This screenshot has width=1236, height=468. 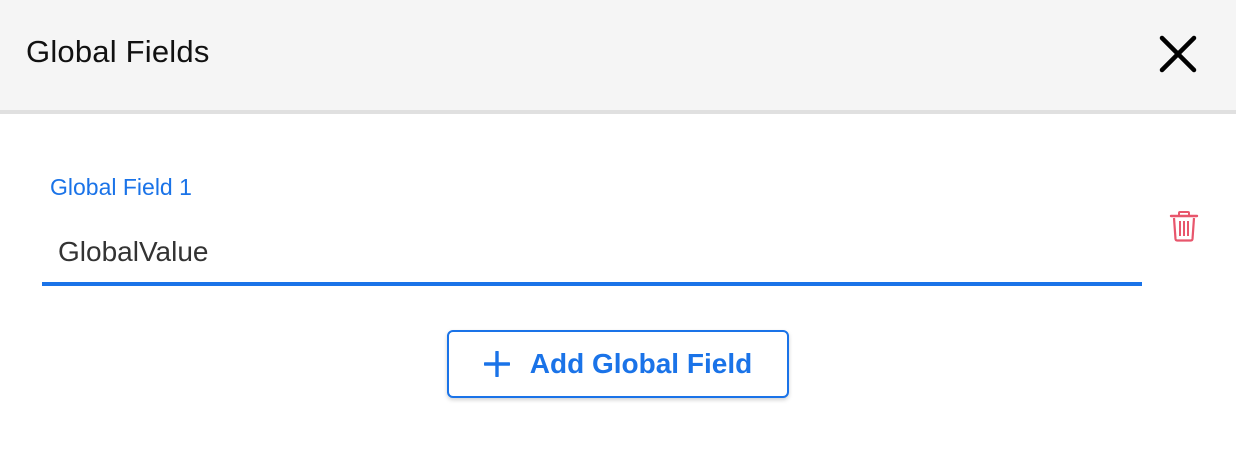 I want to click on close-button, so click(x=1178, y=54).